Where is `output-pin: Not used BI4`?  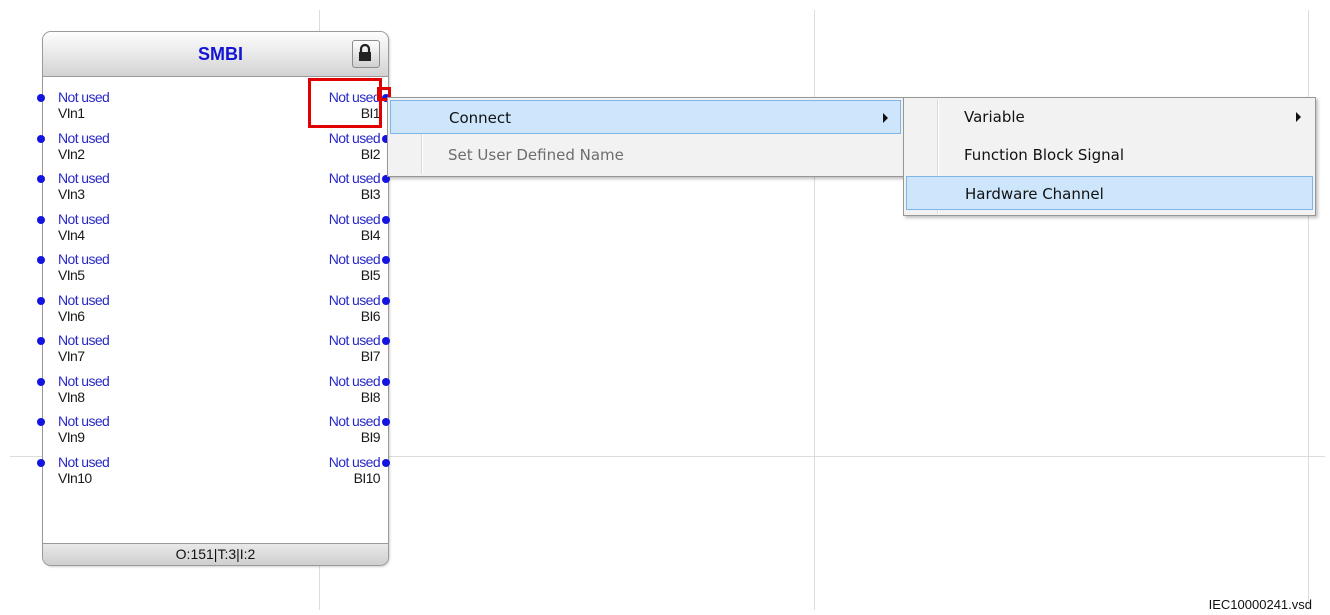
output-pin: Not used BI4 is located at coordinates (310, 226).